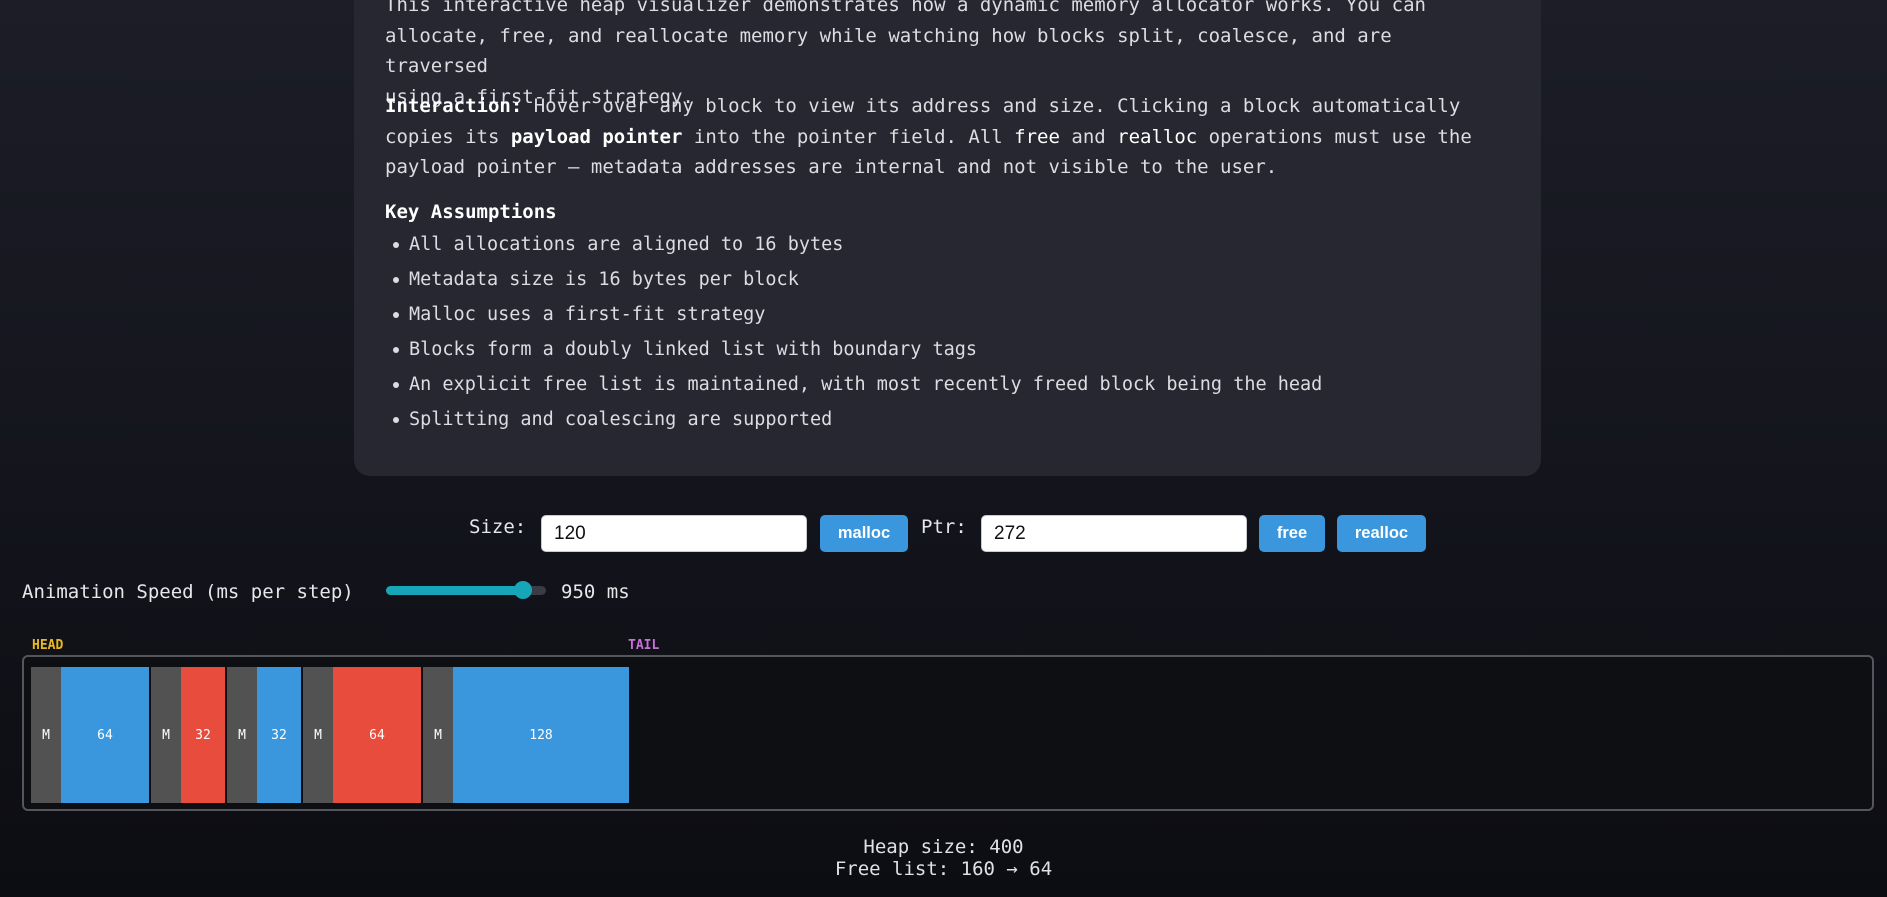 The height and width of the screenshot is (897, 1887). What do you see at coordinates (943, 847) in the screenshot?
I see `heap-size: Heap size: 400` at bounding box center [943, 847].